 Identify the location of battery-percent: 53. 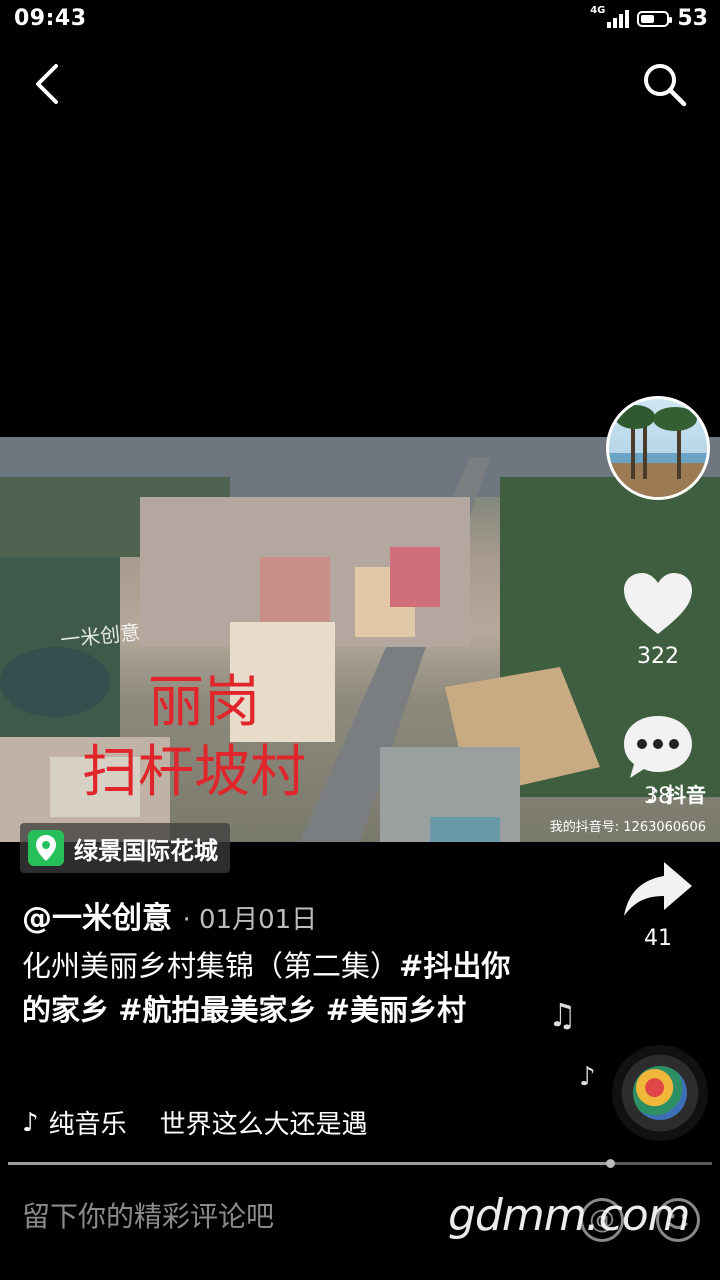
(692, 18).